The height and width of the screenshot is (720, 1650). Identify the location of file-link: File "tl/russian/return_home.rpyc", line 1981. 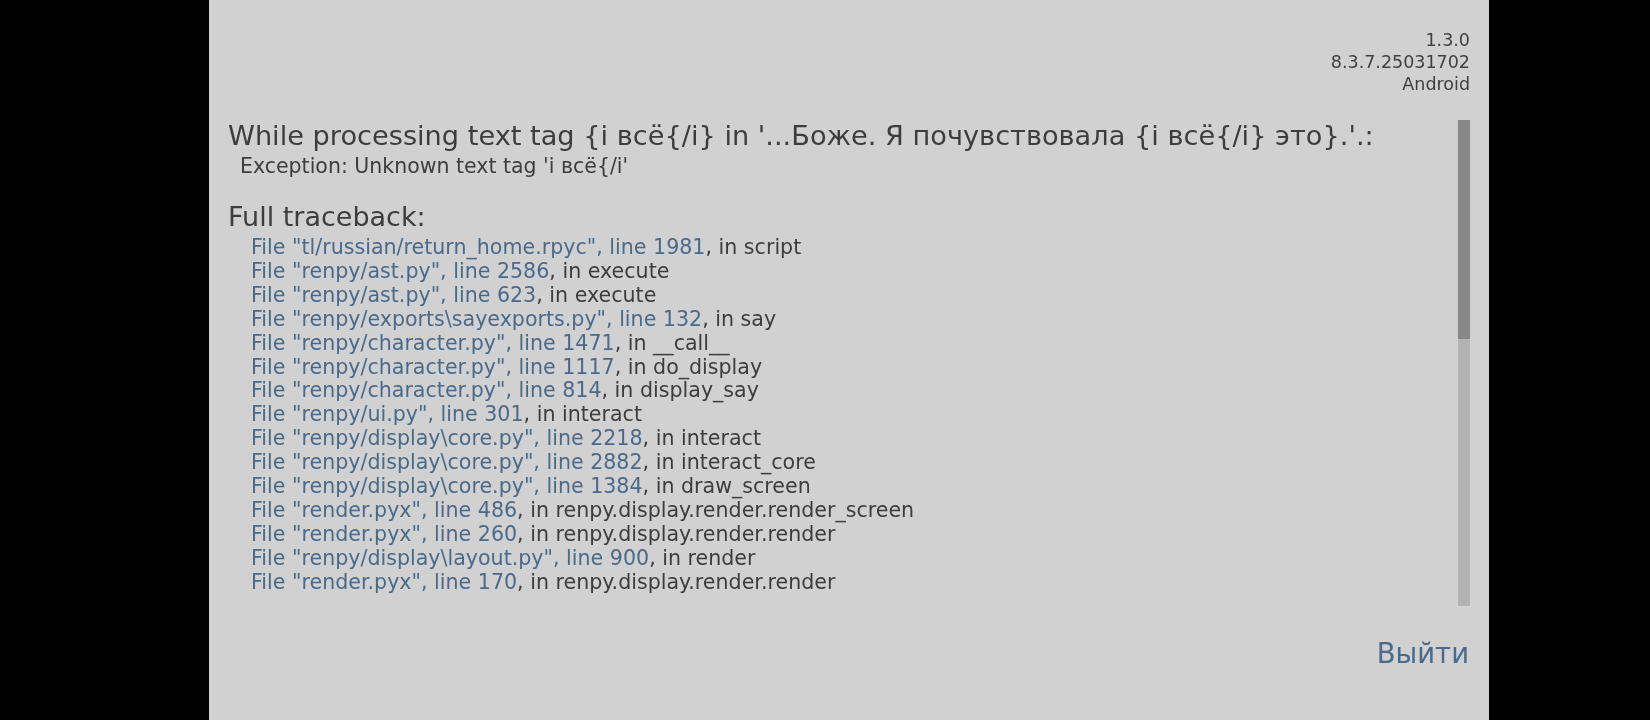
(478, 247).